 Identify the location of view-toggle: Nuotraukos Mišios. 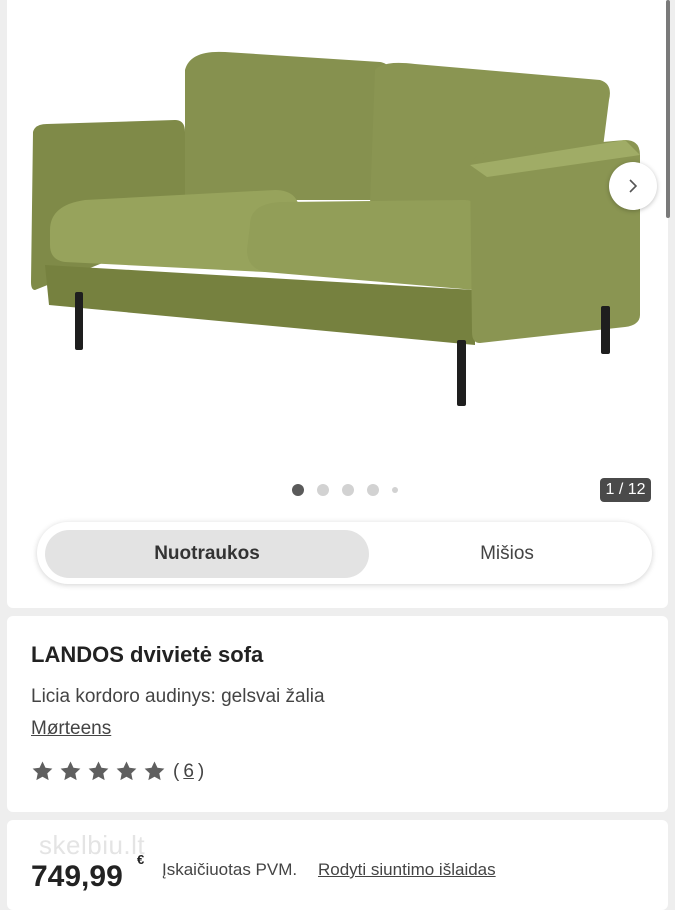
(344, 553).